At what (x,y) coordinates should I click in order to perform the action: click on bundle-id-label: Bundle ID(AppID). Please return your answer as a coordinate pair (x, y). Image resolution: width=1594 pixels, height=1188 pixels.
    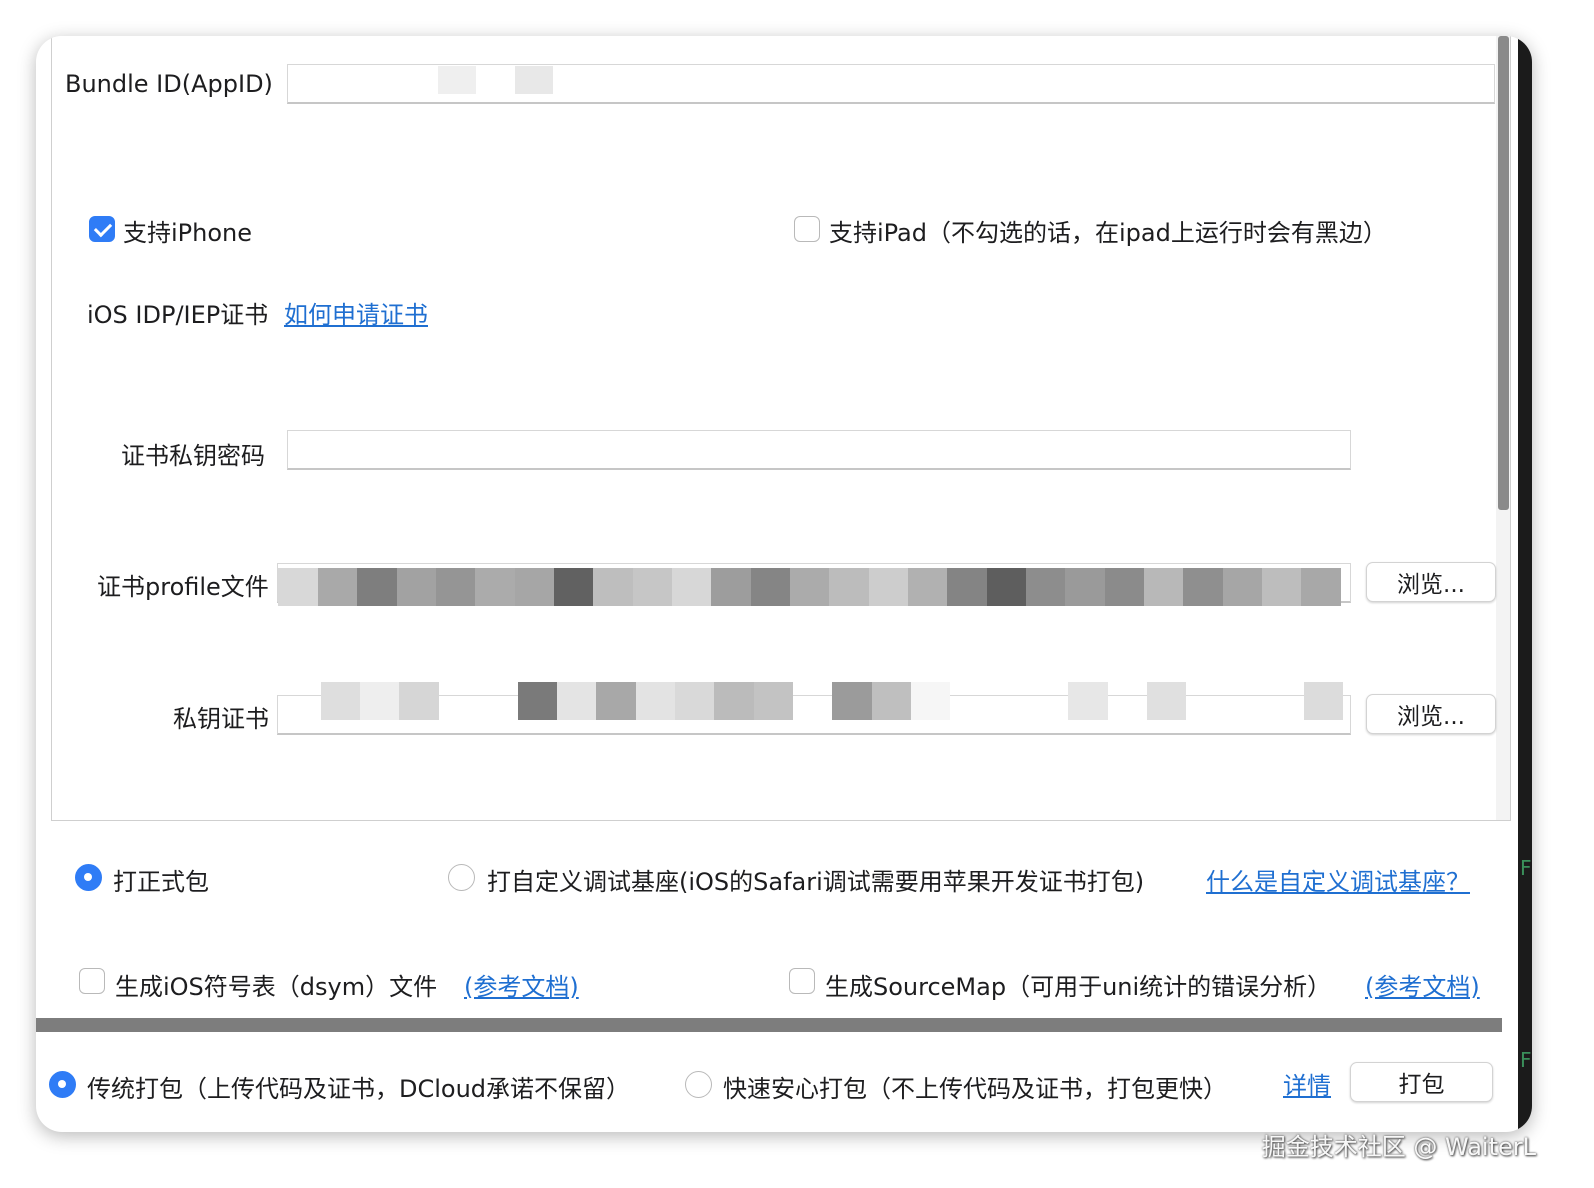
    Looking at the image, I should click on (169, 84).